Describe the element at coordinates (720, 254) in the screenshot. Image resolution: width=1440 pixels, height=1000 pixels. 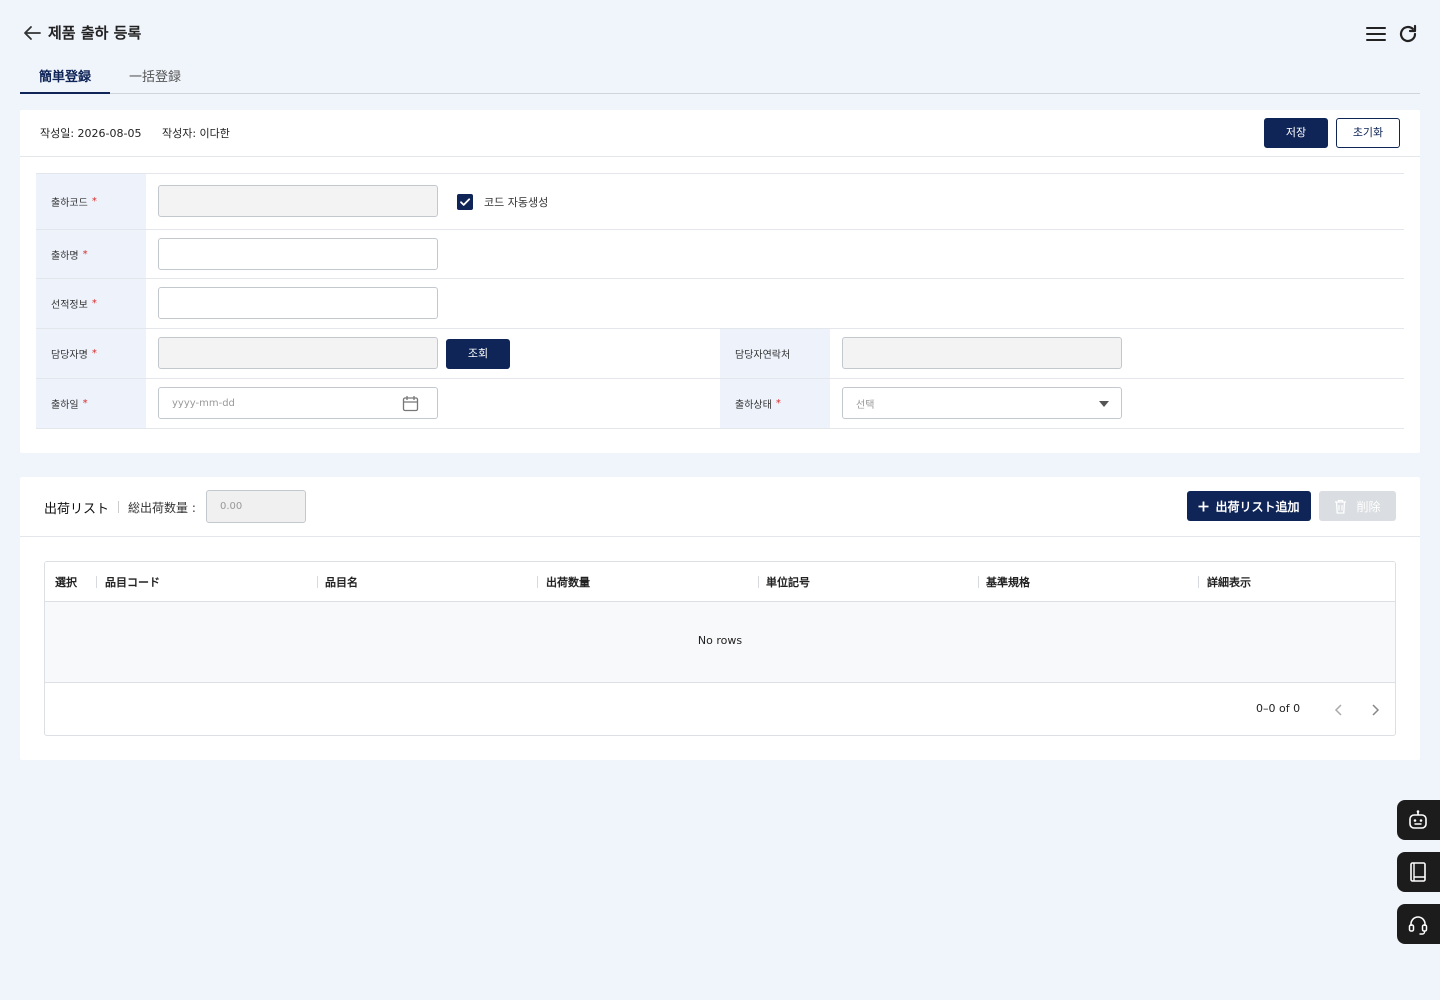
I see `form-row-name: 출하명 *` at that location.